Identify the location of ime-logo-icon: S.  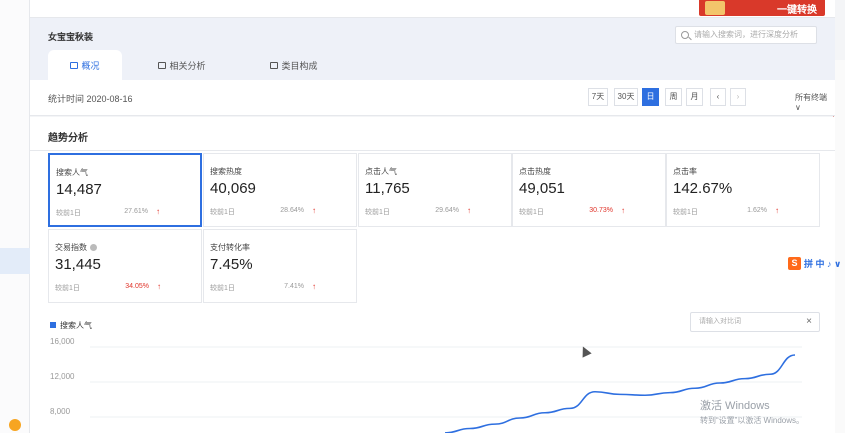
(794, 263).